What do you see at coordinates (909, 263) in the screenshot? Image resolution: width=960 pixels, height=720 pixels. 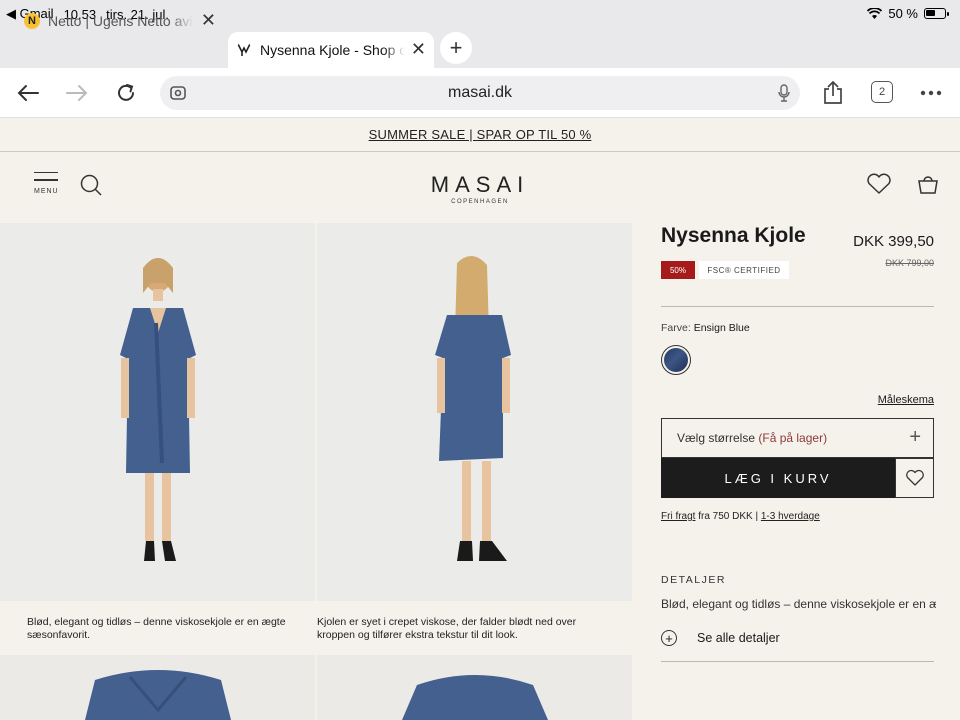 I see `original-price: DKK 799,00` at bounding box center [909, 263].